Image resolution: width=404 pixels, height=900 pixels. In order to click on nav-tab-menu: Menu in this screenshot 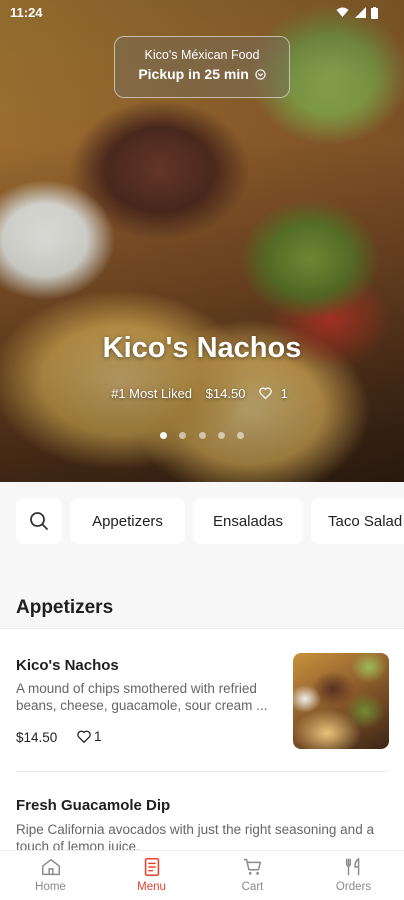, I will do `click(151, 875)`.